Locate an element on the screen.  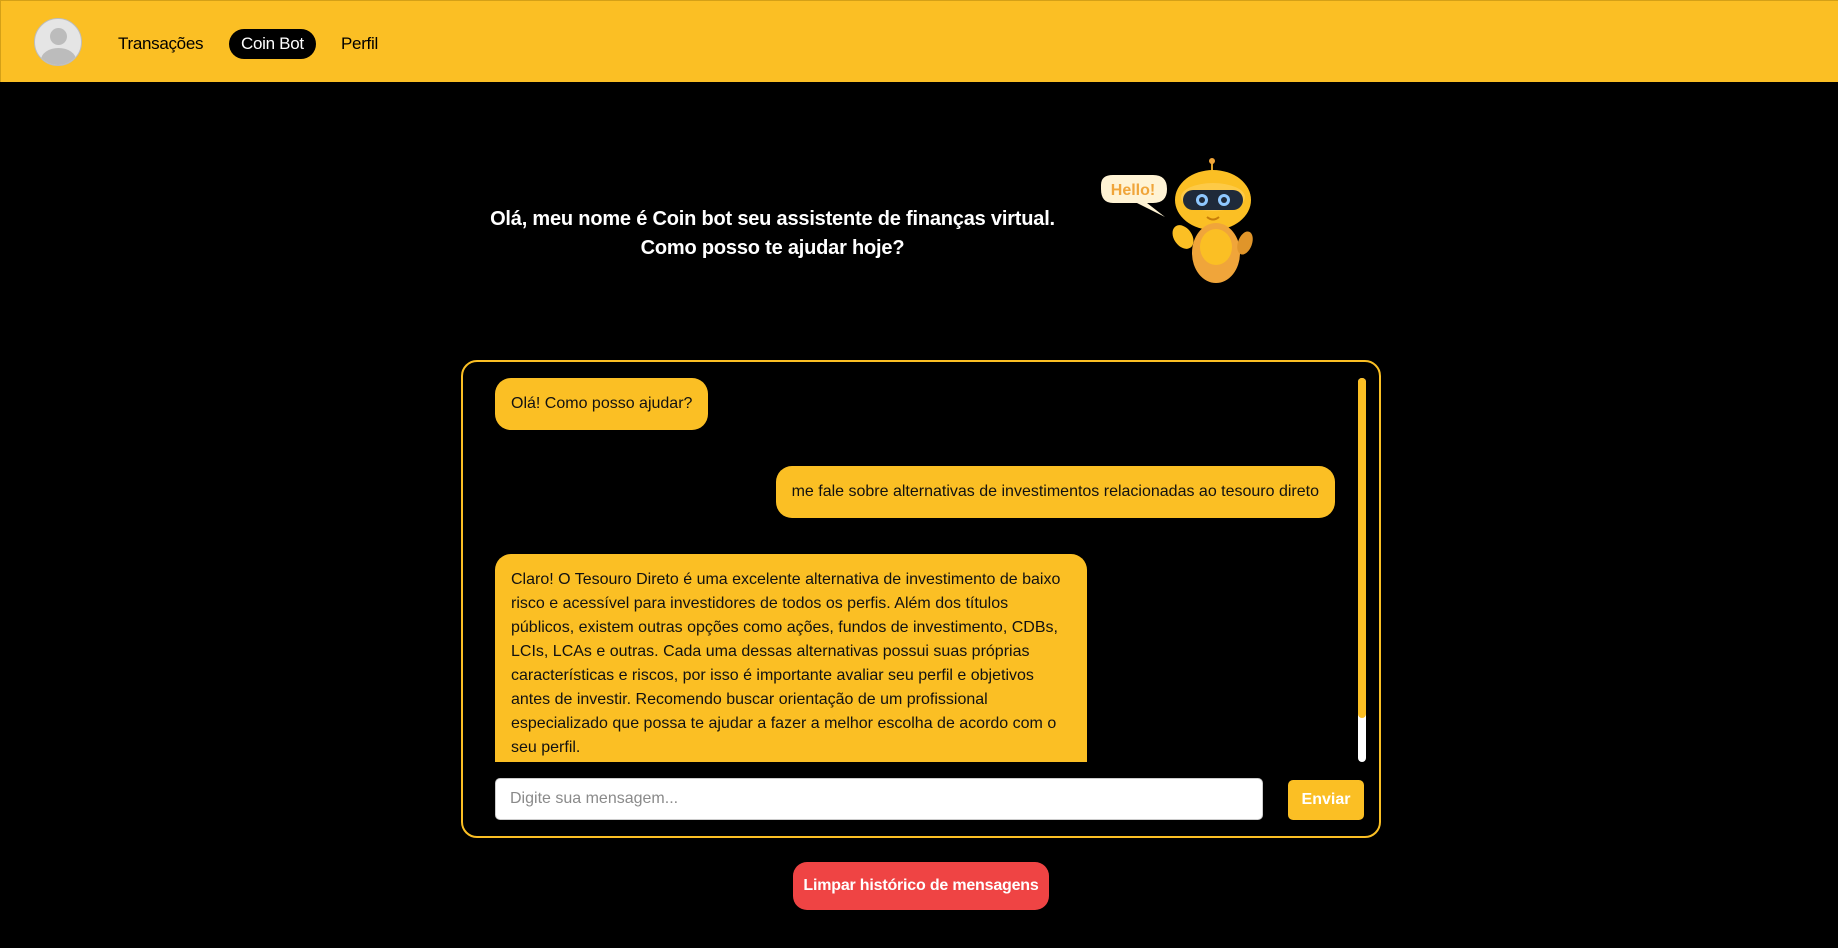
robot-speech-bubble: Hello! is located at coordinates (1133, 190).